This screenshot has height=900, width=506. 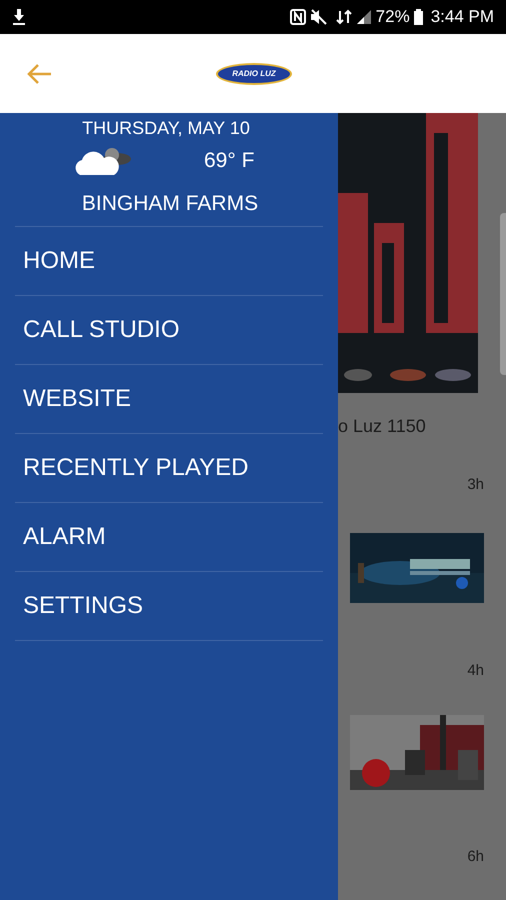 I want to click on menu-item: RECENTLY PLAYED, so click(x=169, y=468).